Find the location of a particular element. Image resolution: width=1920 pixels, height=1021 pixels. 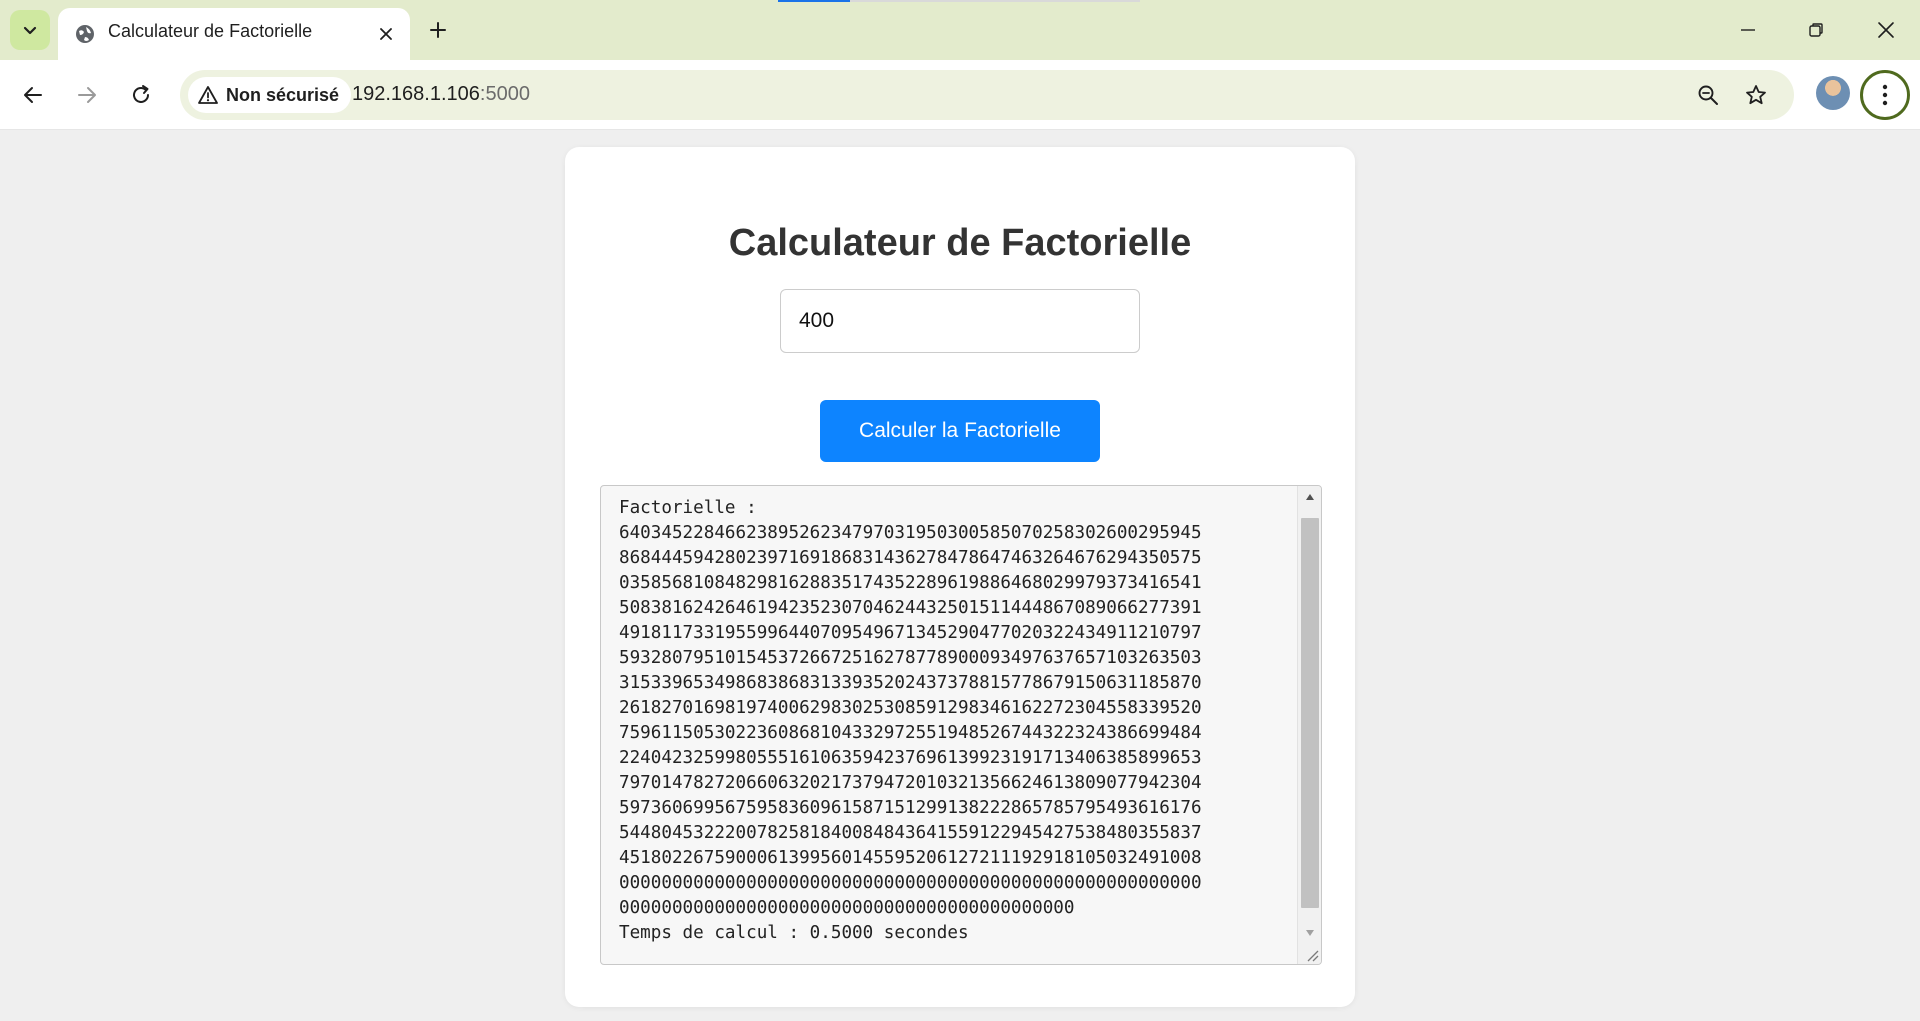

url-port: :5000 is located at coordinates (504, 94).